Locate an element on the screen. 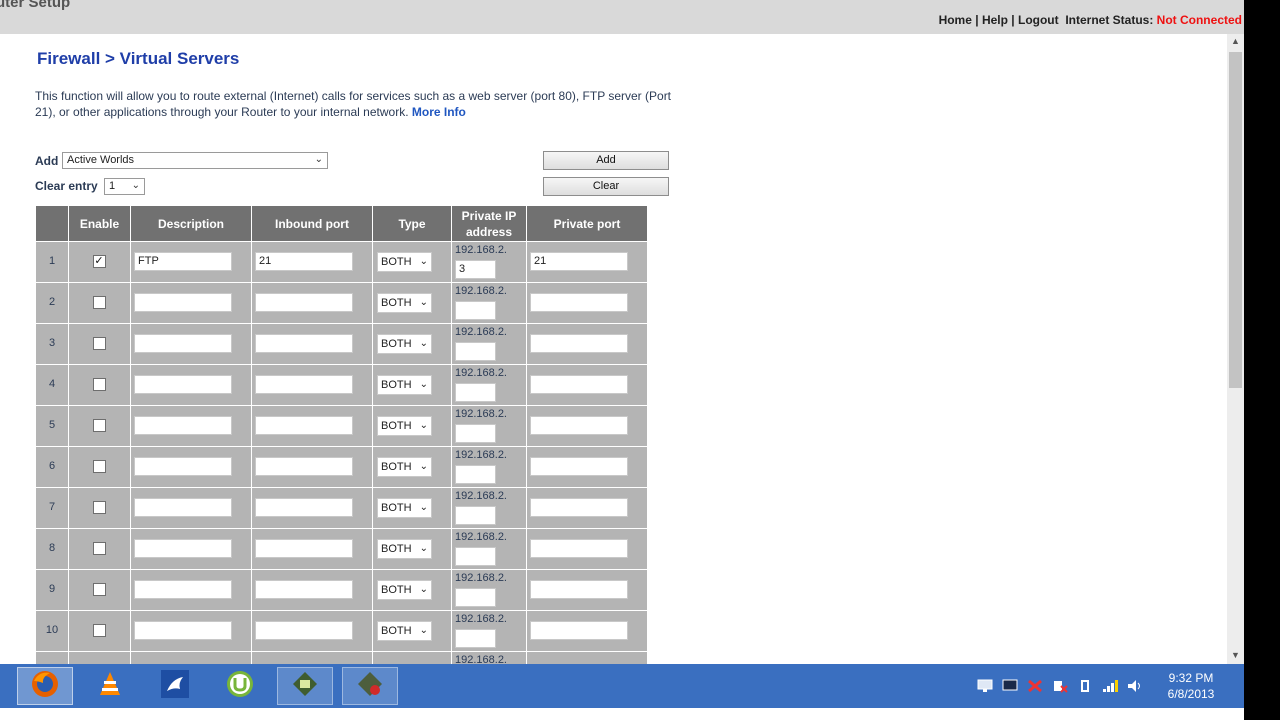 This screenshot has height=720, width=1280. scroll-down-icon: ▼ is located at coordinates (1235, 655).